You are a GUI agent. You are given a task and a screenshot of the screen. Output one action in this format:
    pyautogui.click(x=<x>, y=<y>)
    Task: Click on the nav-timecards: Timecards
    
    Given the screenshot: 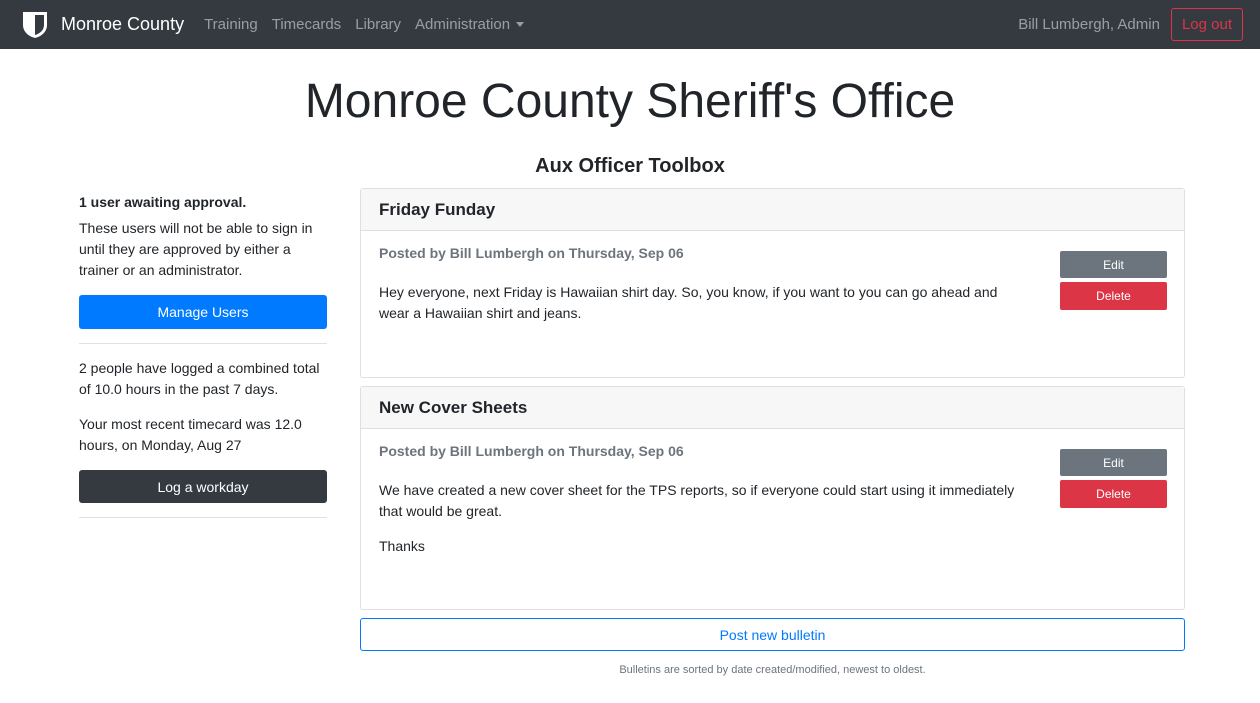 What is the action you would take?
    pyautogui.click(x=306, y=24)
    